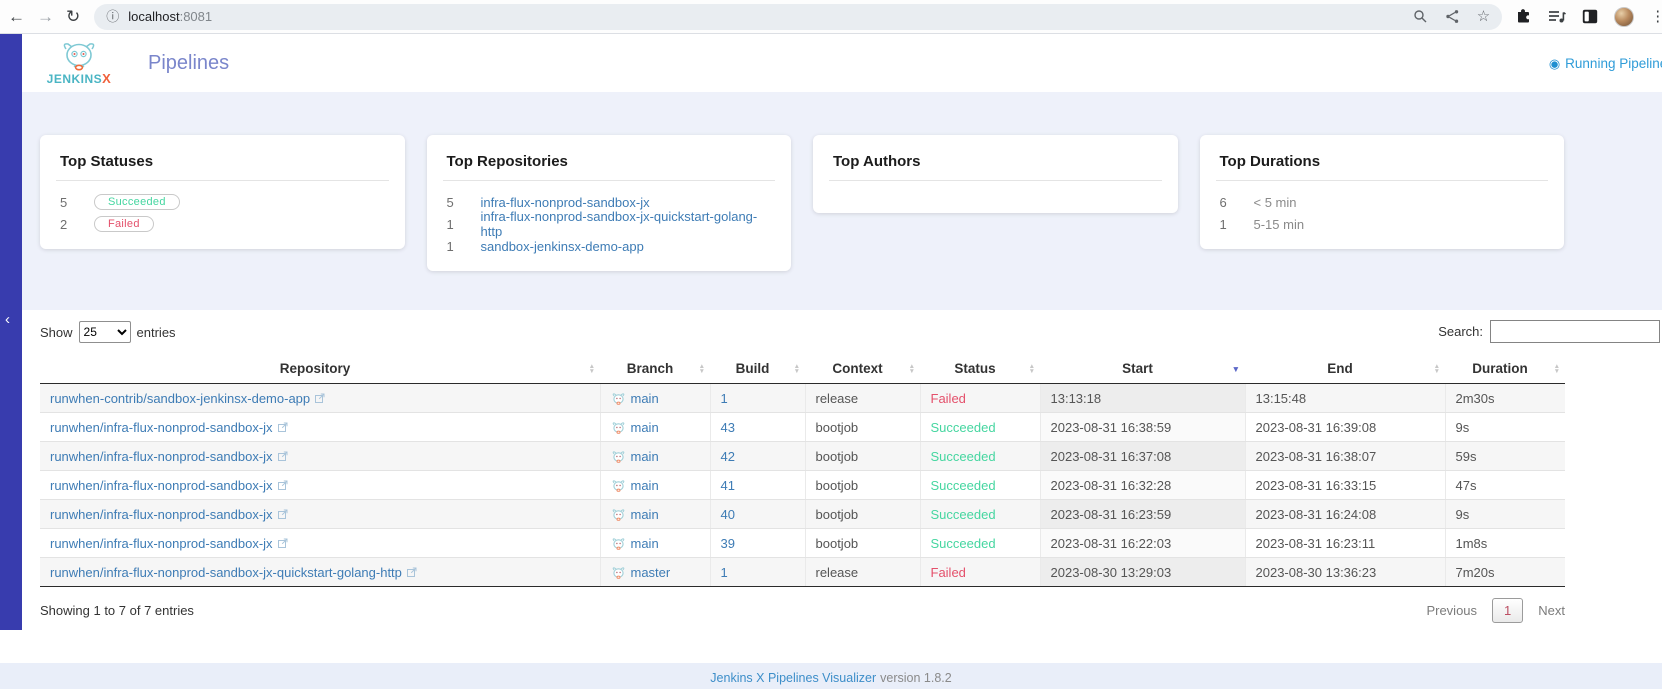 The width and height of the screenshot is (1662, 689). Describe the element at coordinates (7, 319) in the screenshot. I see `sidebar-collapse-icon: ‹` at that location.